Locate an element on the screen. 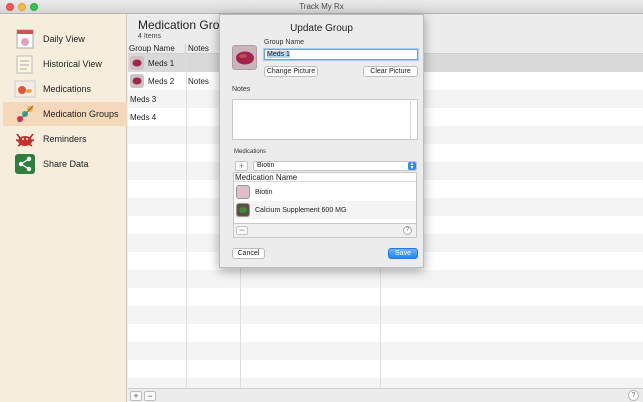  medication-name: Biotin is located at coordinates (264, 192).